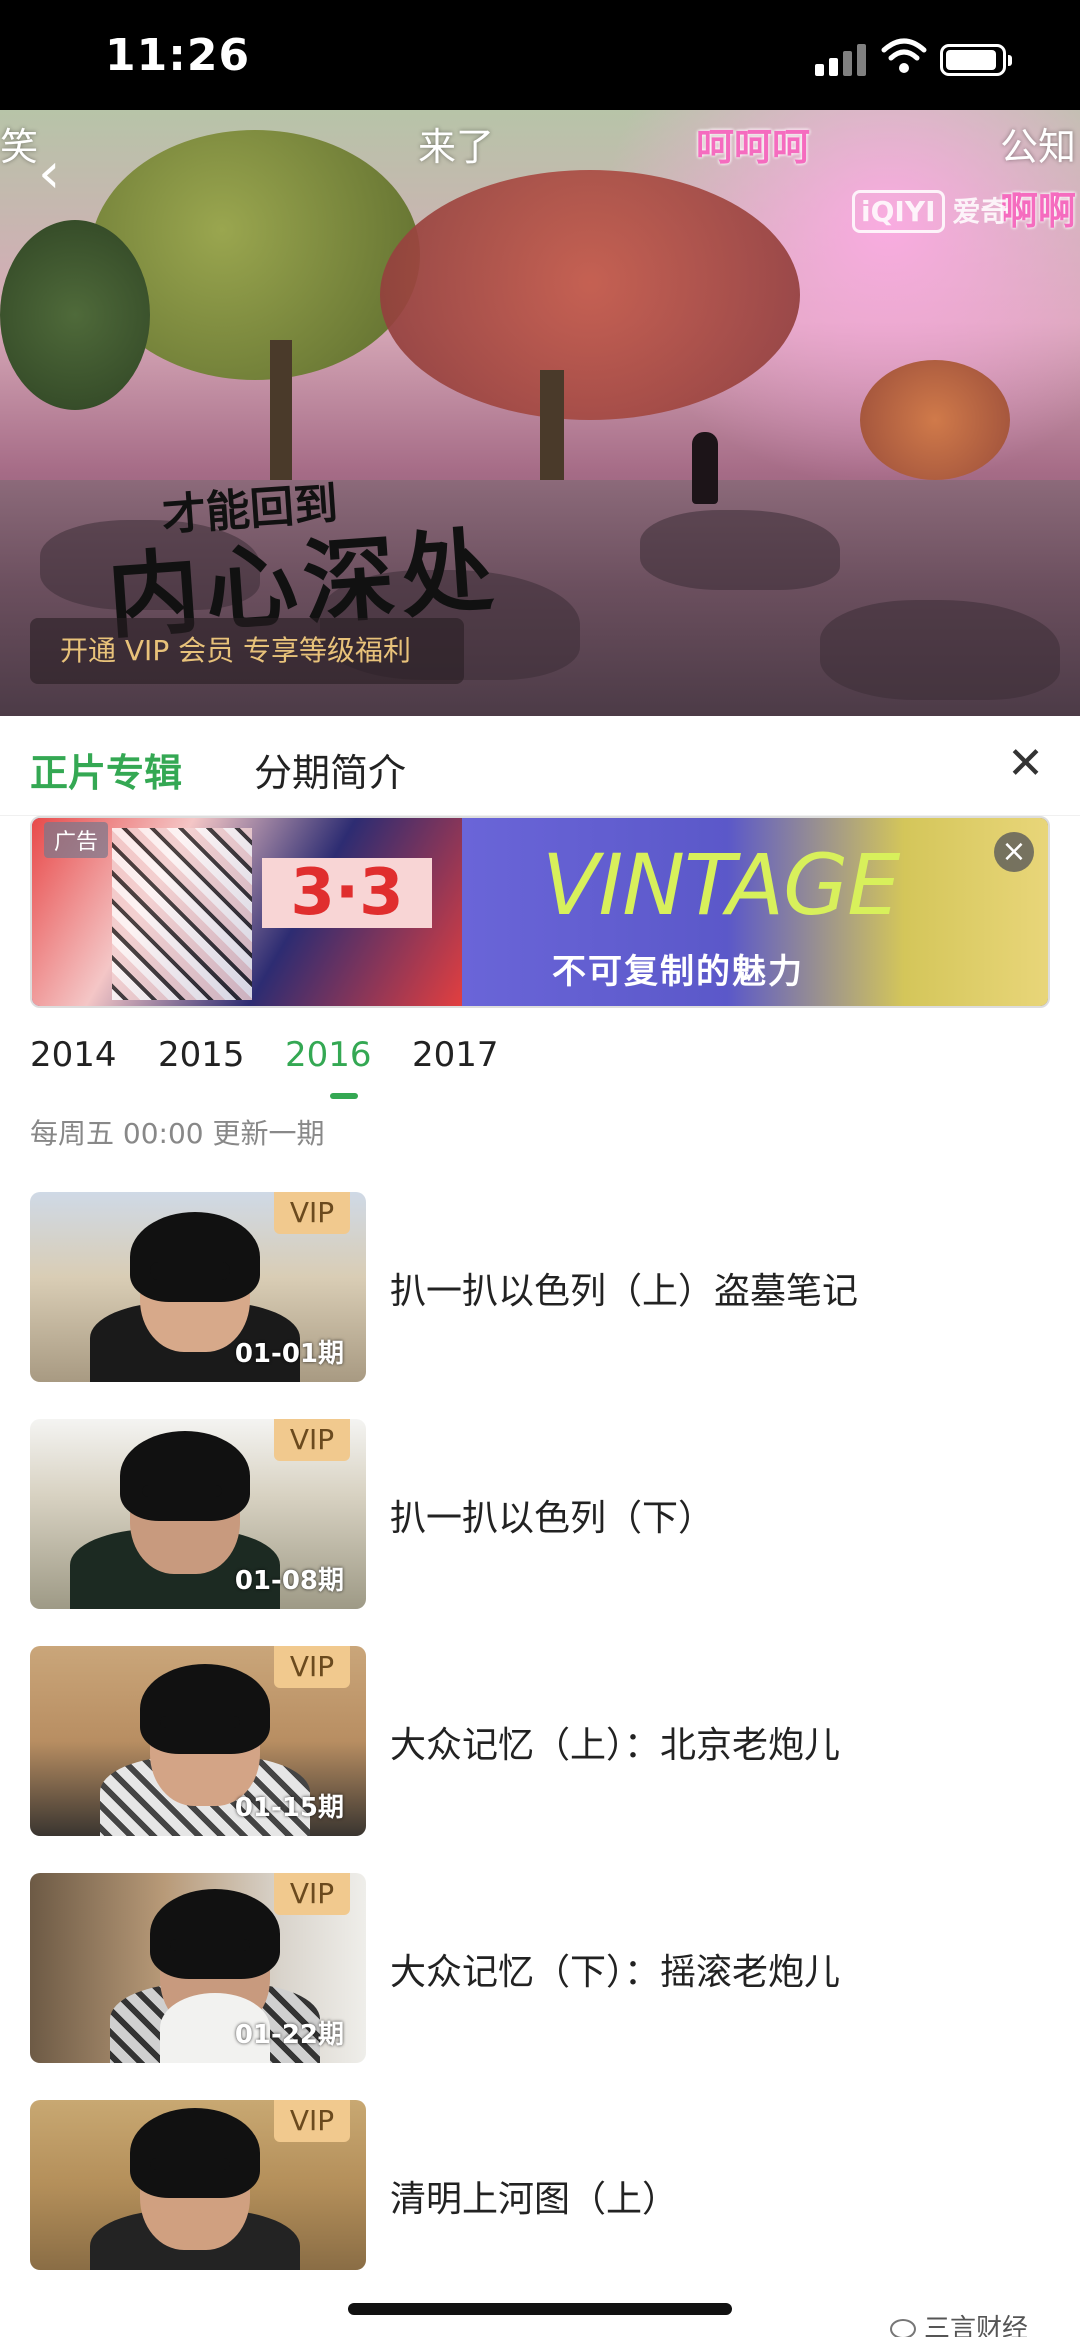  I want to click on episode-title: 清明上河图（上）, so click(534, 2199).